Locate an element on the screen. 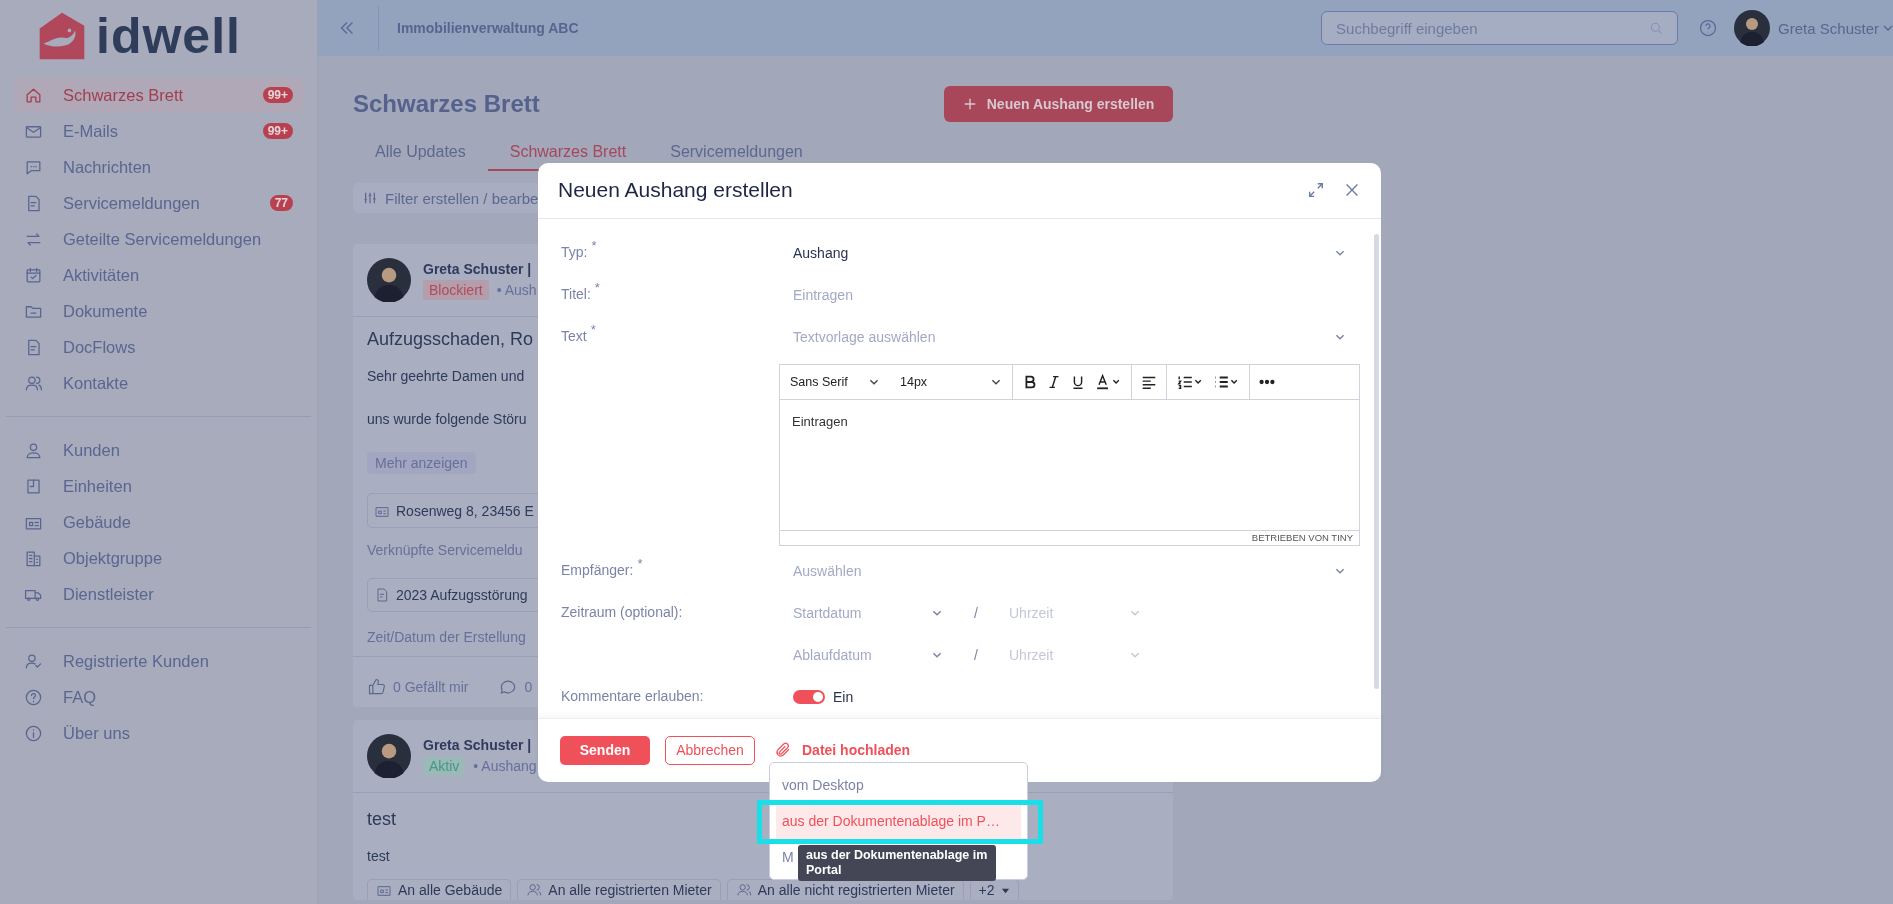  organization-name: Immobilienverwaltung ABC is located at coordinates (488, 28).